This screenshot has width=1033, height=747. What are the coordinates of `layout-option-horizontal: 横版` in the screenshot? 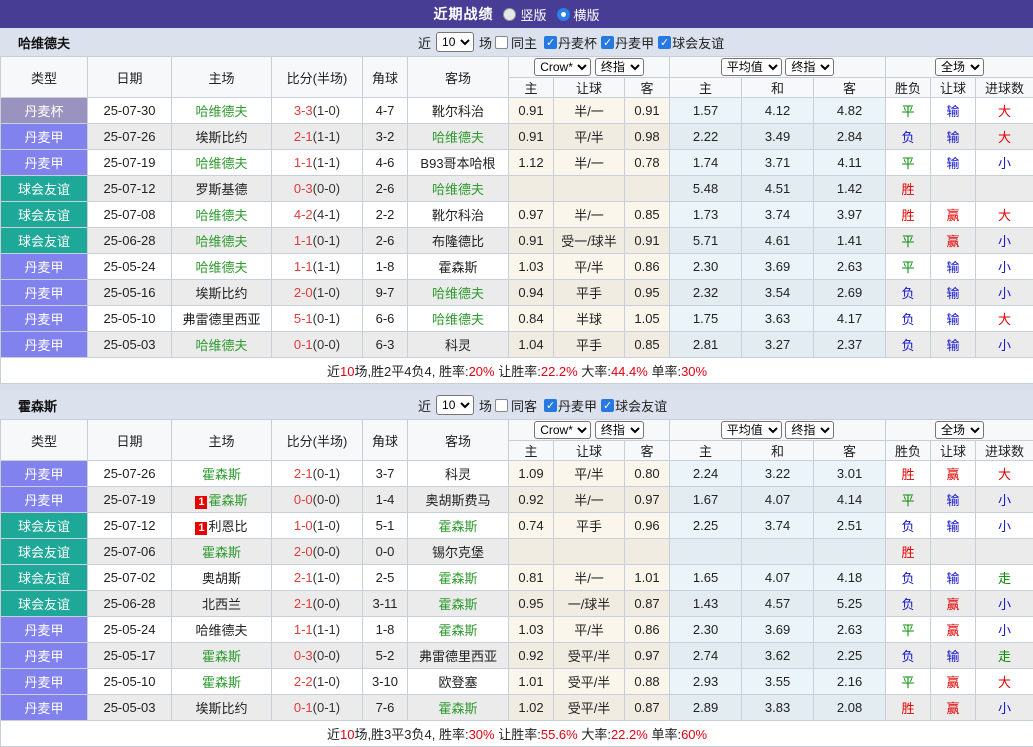 It's located at (578, 14).